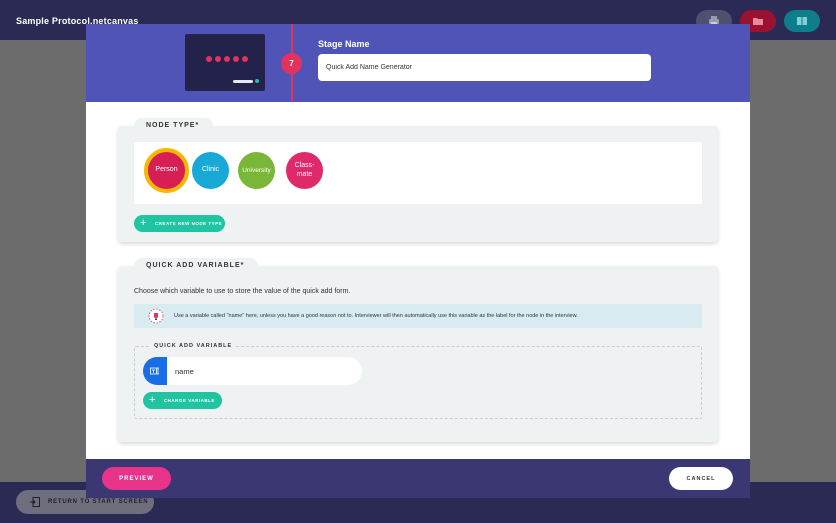 This screenshot has height=523, width=836. What do you see at coordinates (188, 223) in the screenshot?
I see `create-node-type-label: CREATE NEW NODE TYPE` at bounding box center [188, 223].